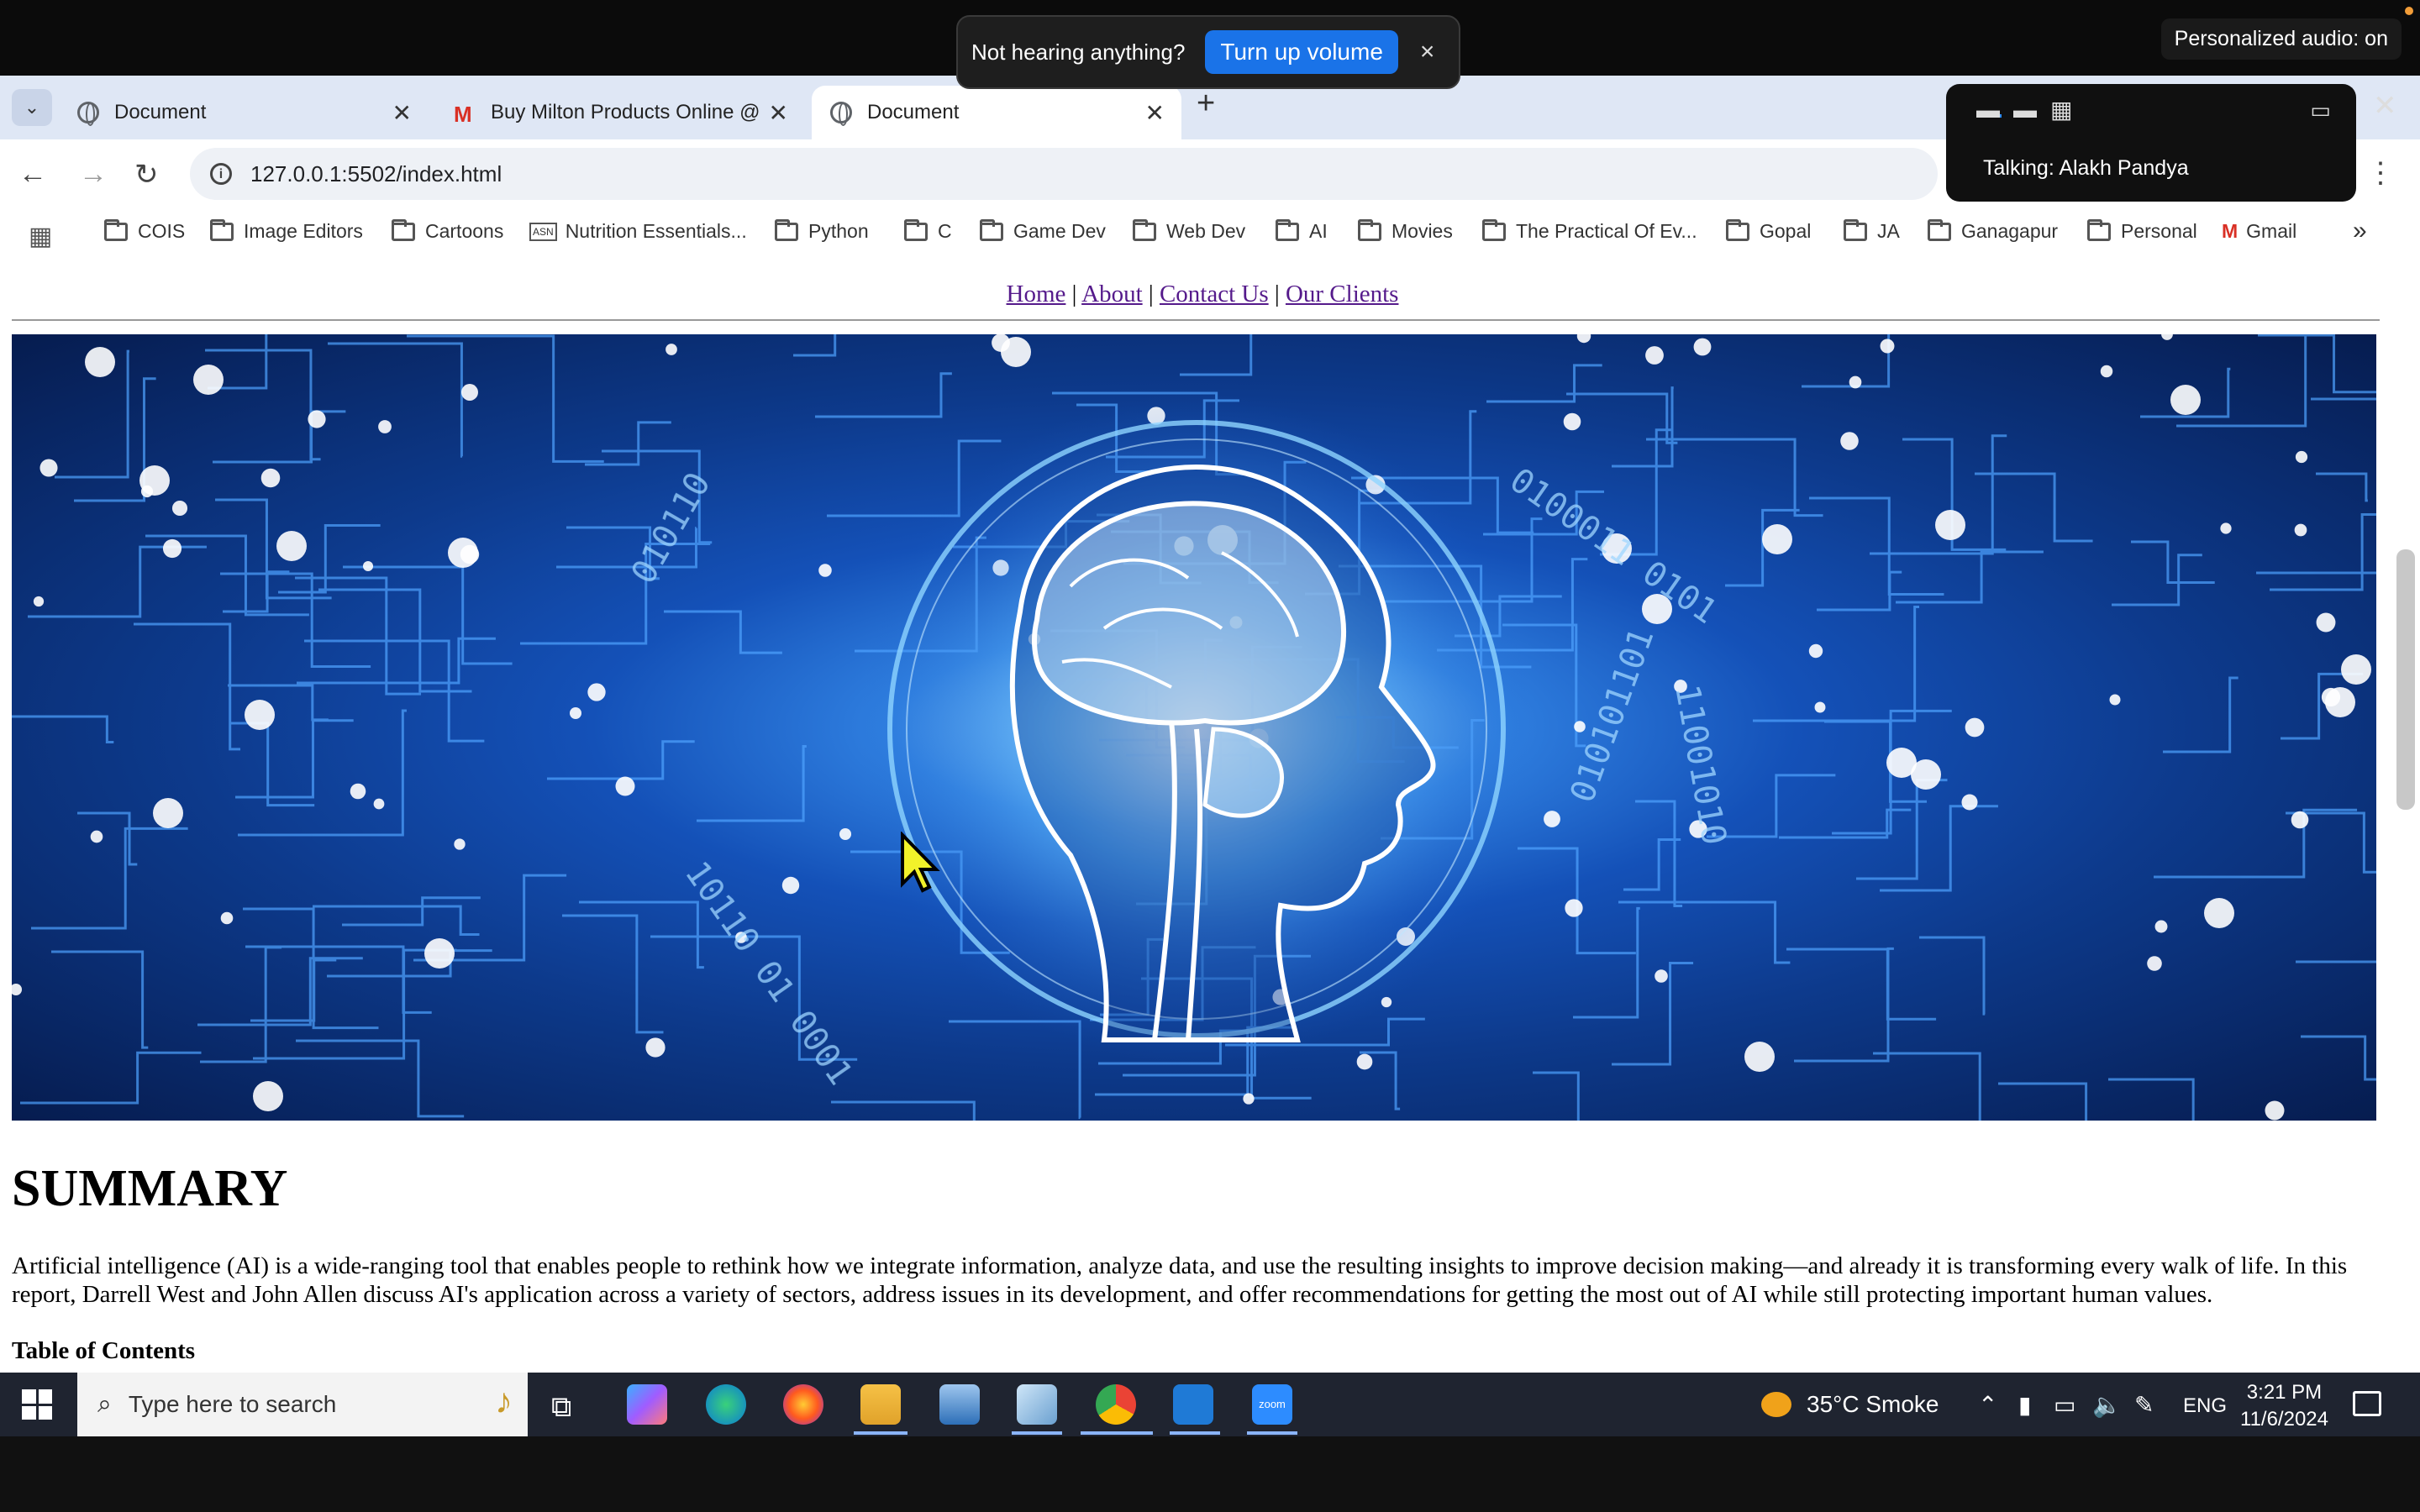 Image resolution: width=2420 pixels, height=1512 pixels. I want to click on bookmarks-overflow-icon: », so click(2360, 231).